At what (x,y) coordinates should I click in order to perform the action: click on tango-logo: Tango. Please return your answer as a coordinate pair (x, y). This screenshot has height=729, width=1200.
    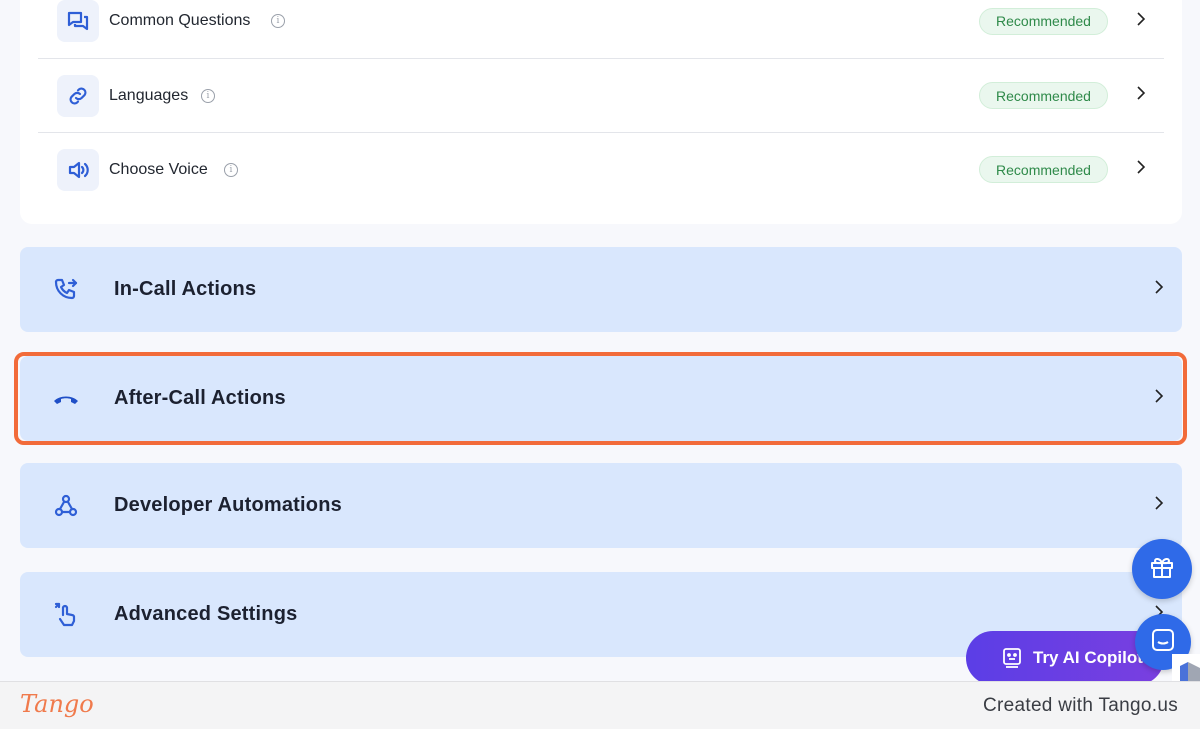
    Looking at the image, I should click on (57, 704).